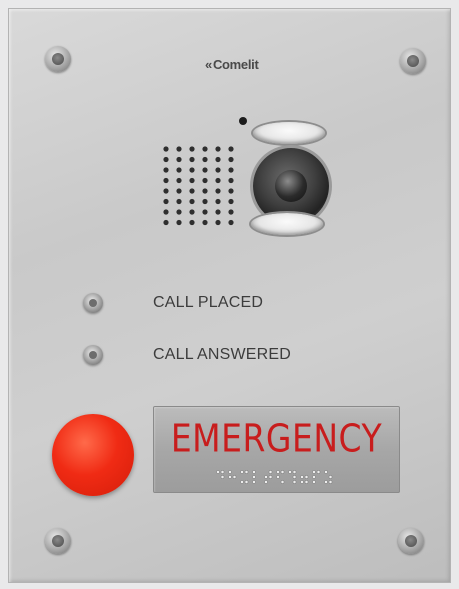  What do you see at coordinates (93, 303) in the screenshot?
I see `call-placed-indicator-icon` at bounding box center [93, 303].